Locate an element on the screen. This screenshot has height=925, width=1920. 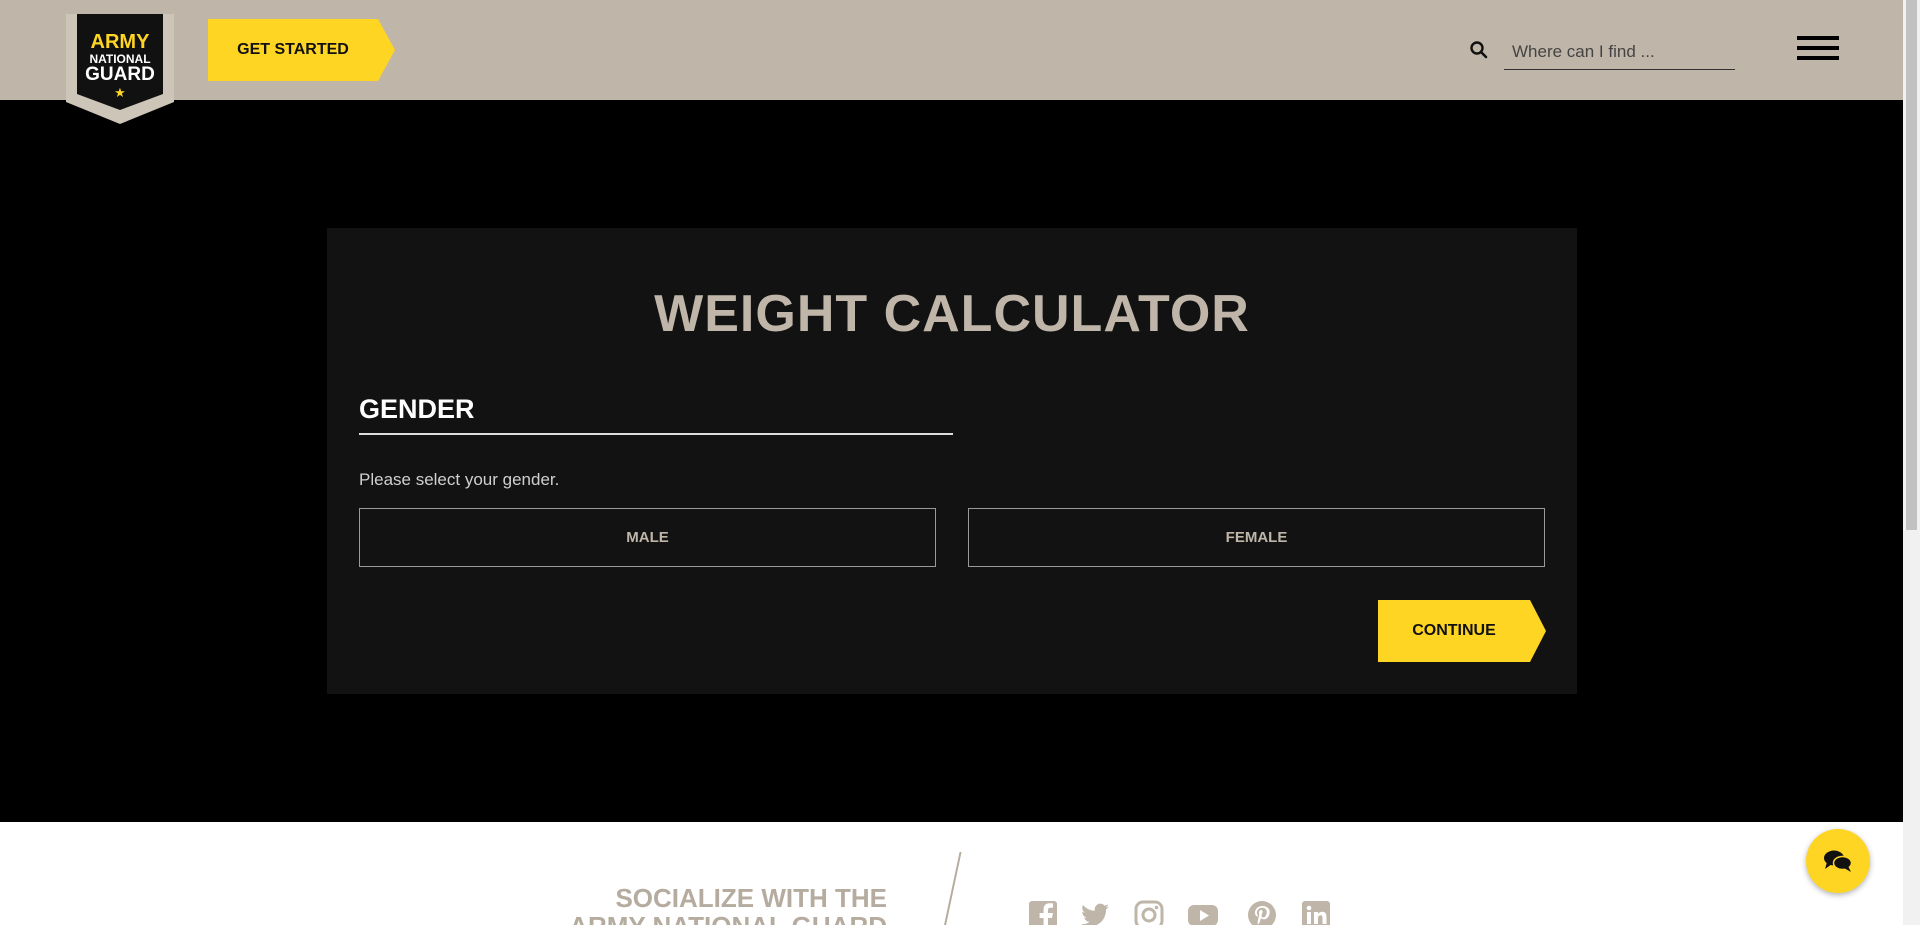
svg-text: ARMY is located at coordinates (121, 42).